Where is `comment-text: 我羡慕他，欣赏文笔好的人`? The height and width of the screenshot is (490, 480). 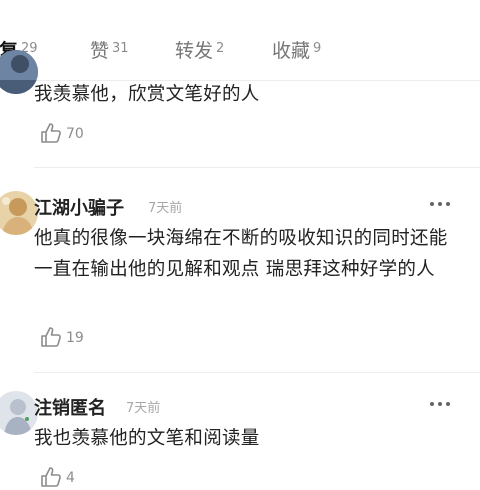 comment-text: 我羡慕他，欣赏文笔好的人 is located at coordinates (147, 94).